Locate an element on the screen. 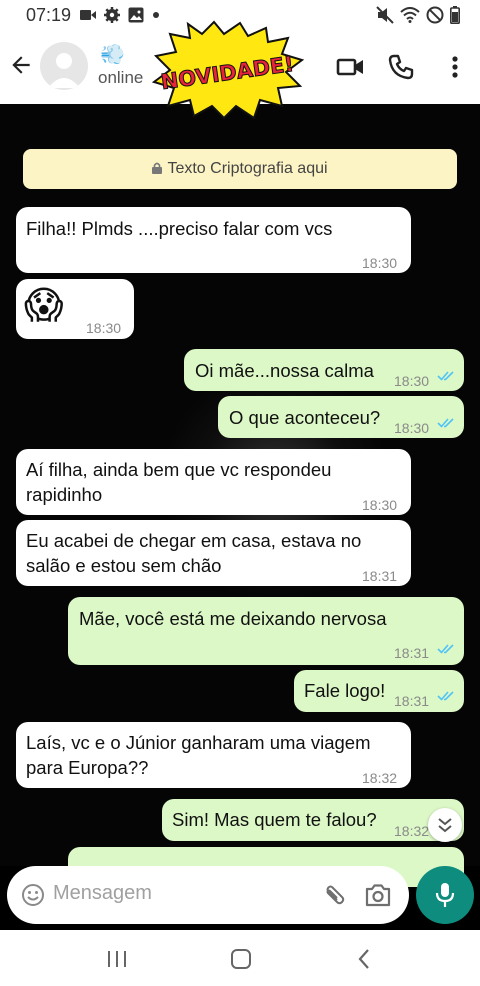 This screenshot has height=986, width=480. message-bubble-outgoing: Fale logo! 18:31 is located at coordinates (379, 691).